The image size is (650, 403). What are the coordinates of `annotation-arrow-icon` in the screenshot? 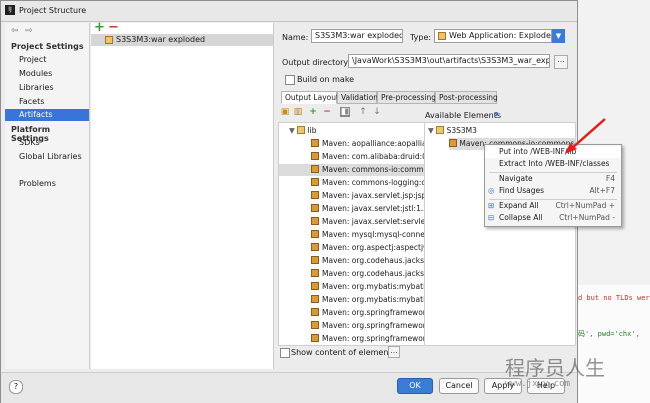 It's located at (585, 136).